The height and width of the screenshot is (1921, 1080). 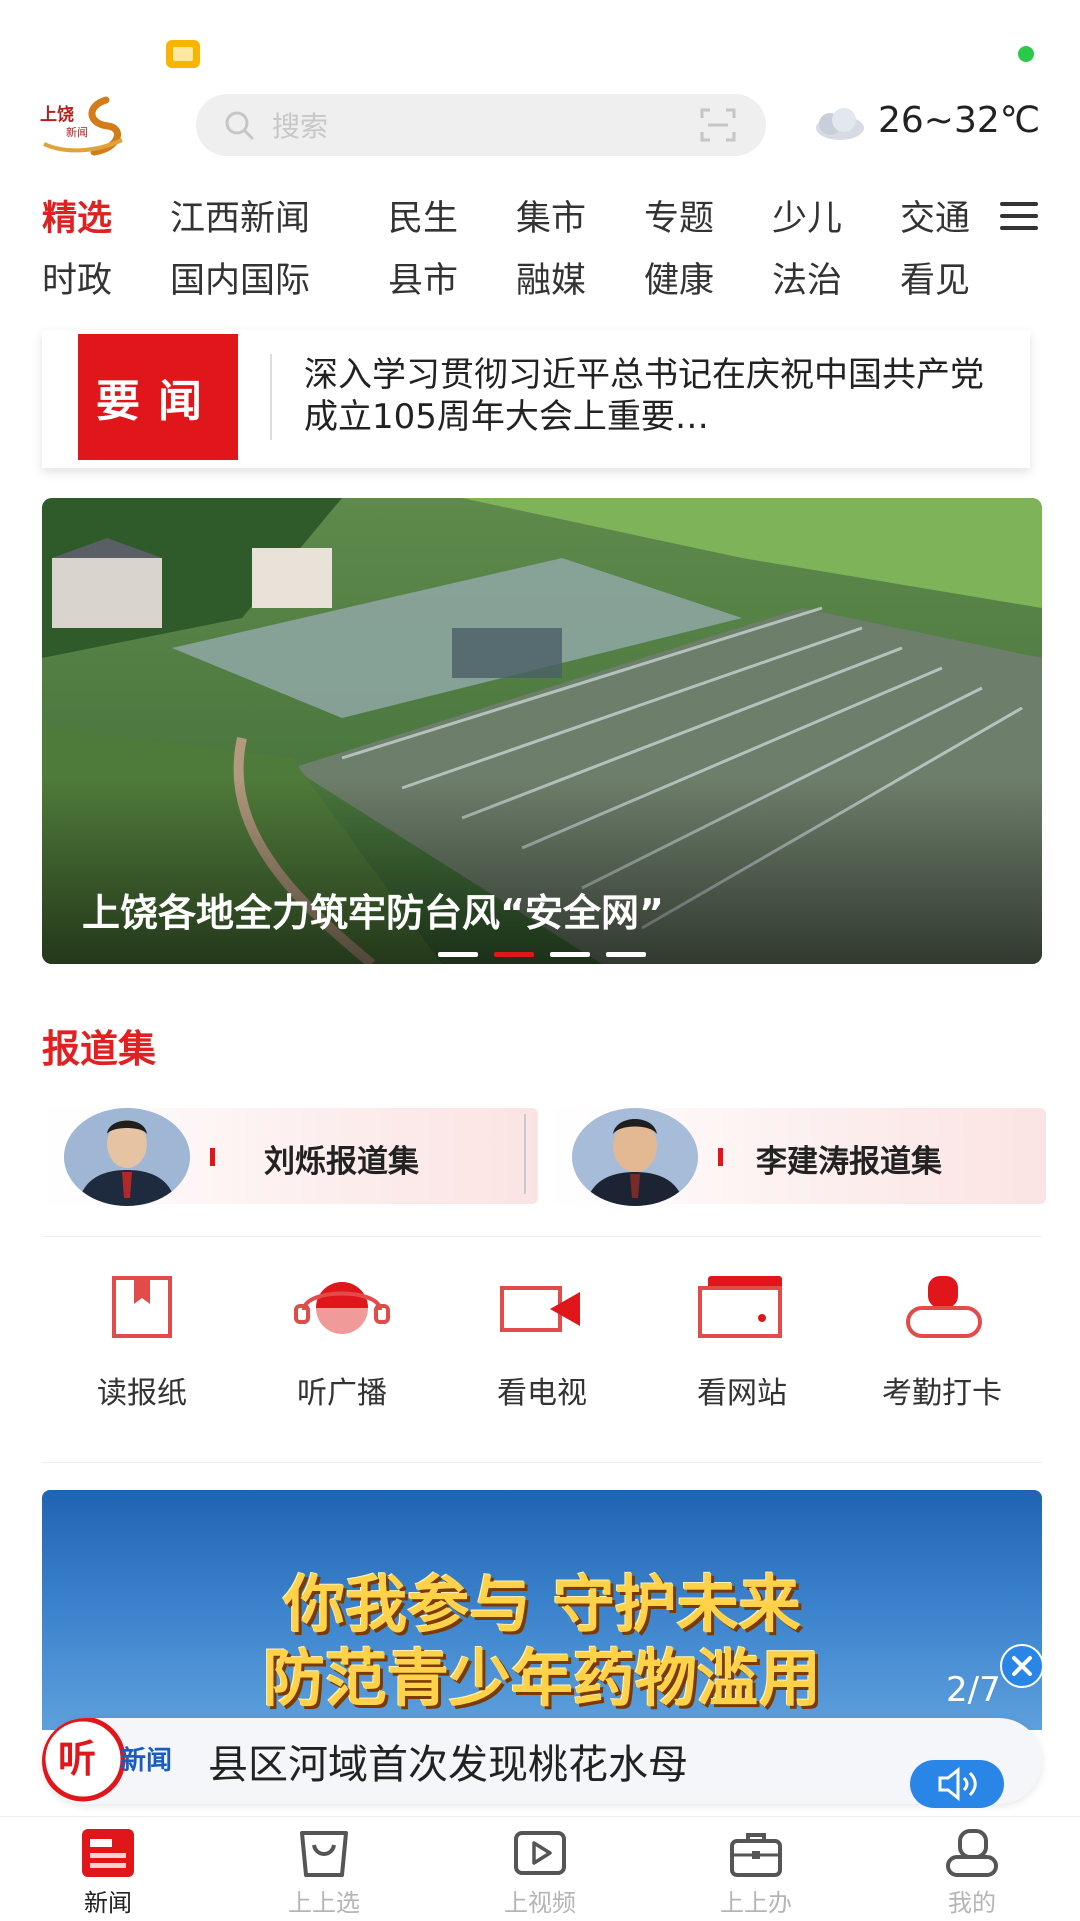 I want to click on tab-jishi: 集市, so click(x=551, y=215).